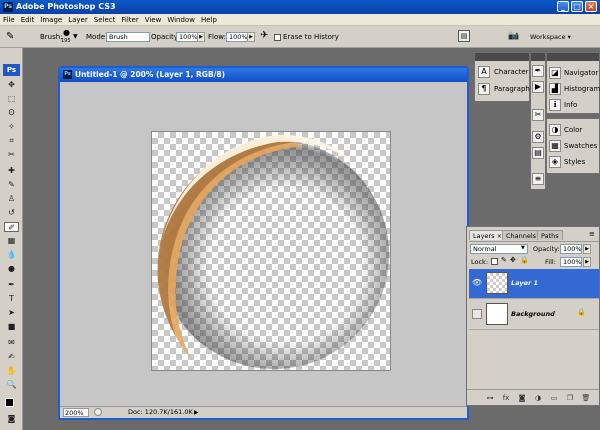  I want to click on swatches-label: Swatches, so click(580, 146).